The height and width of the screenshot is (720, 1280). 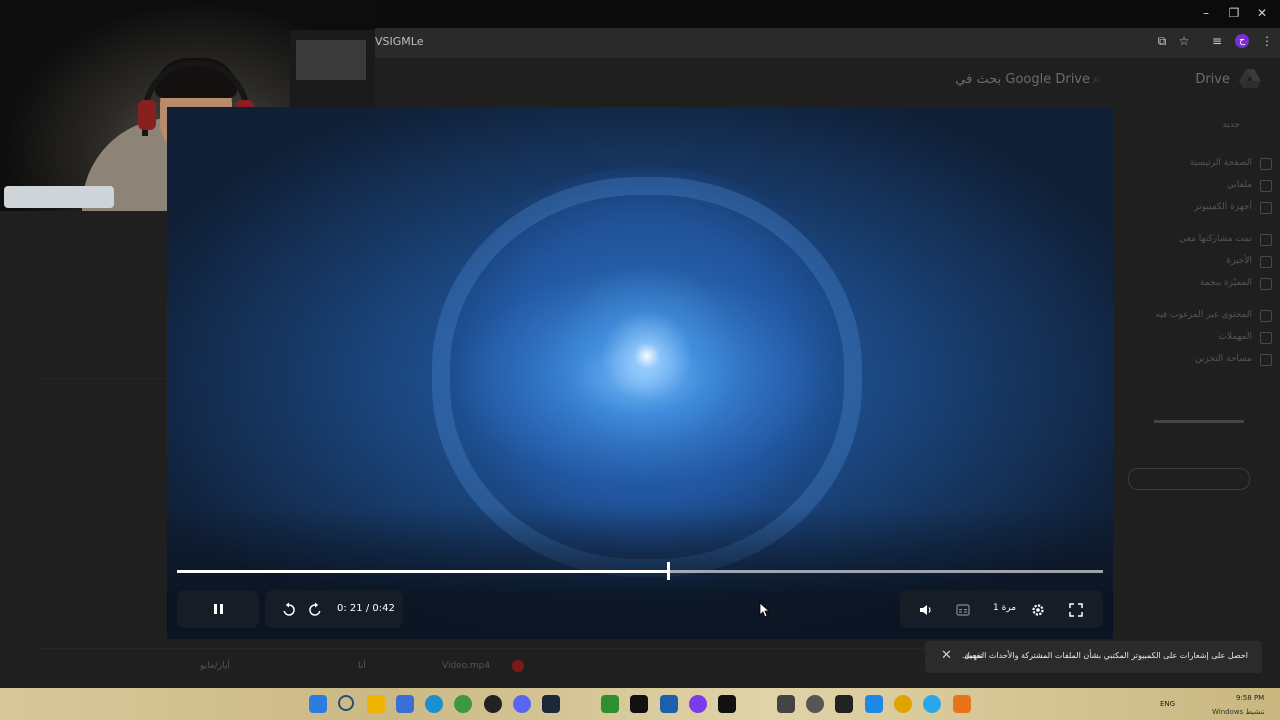 What do you see at coordinates (318, 704) in the screenshot?
I see `windows-start-icon` at bounding box center [318, 704].